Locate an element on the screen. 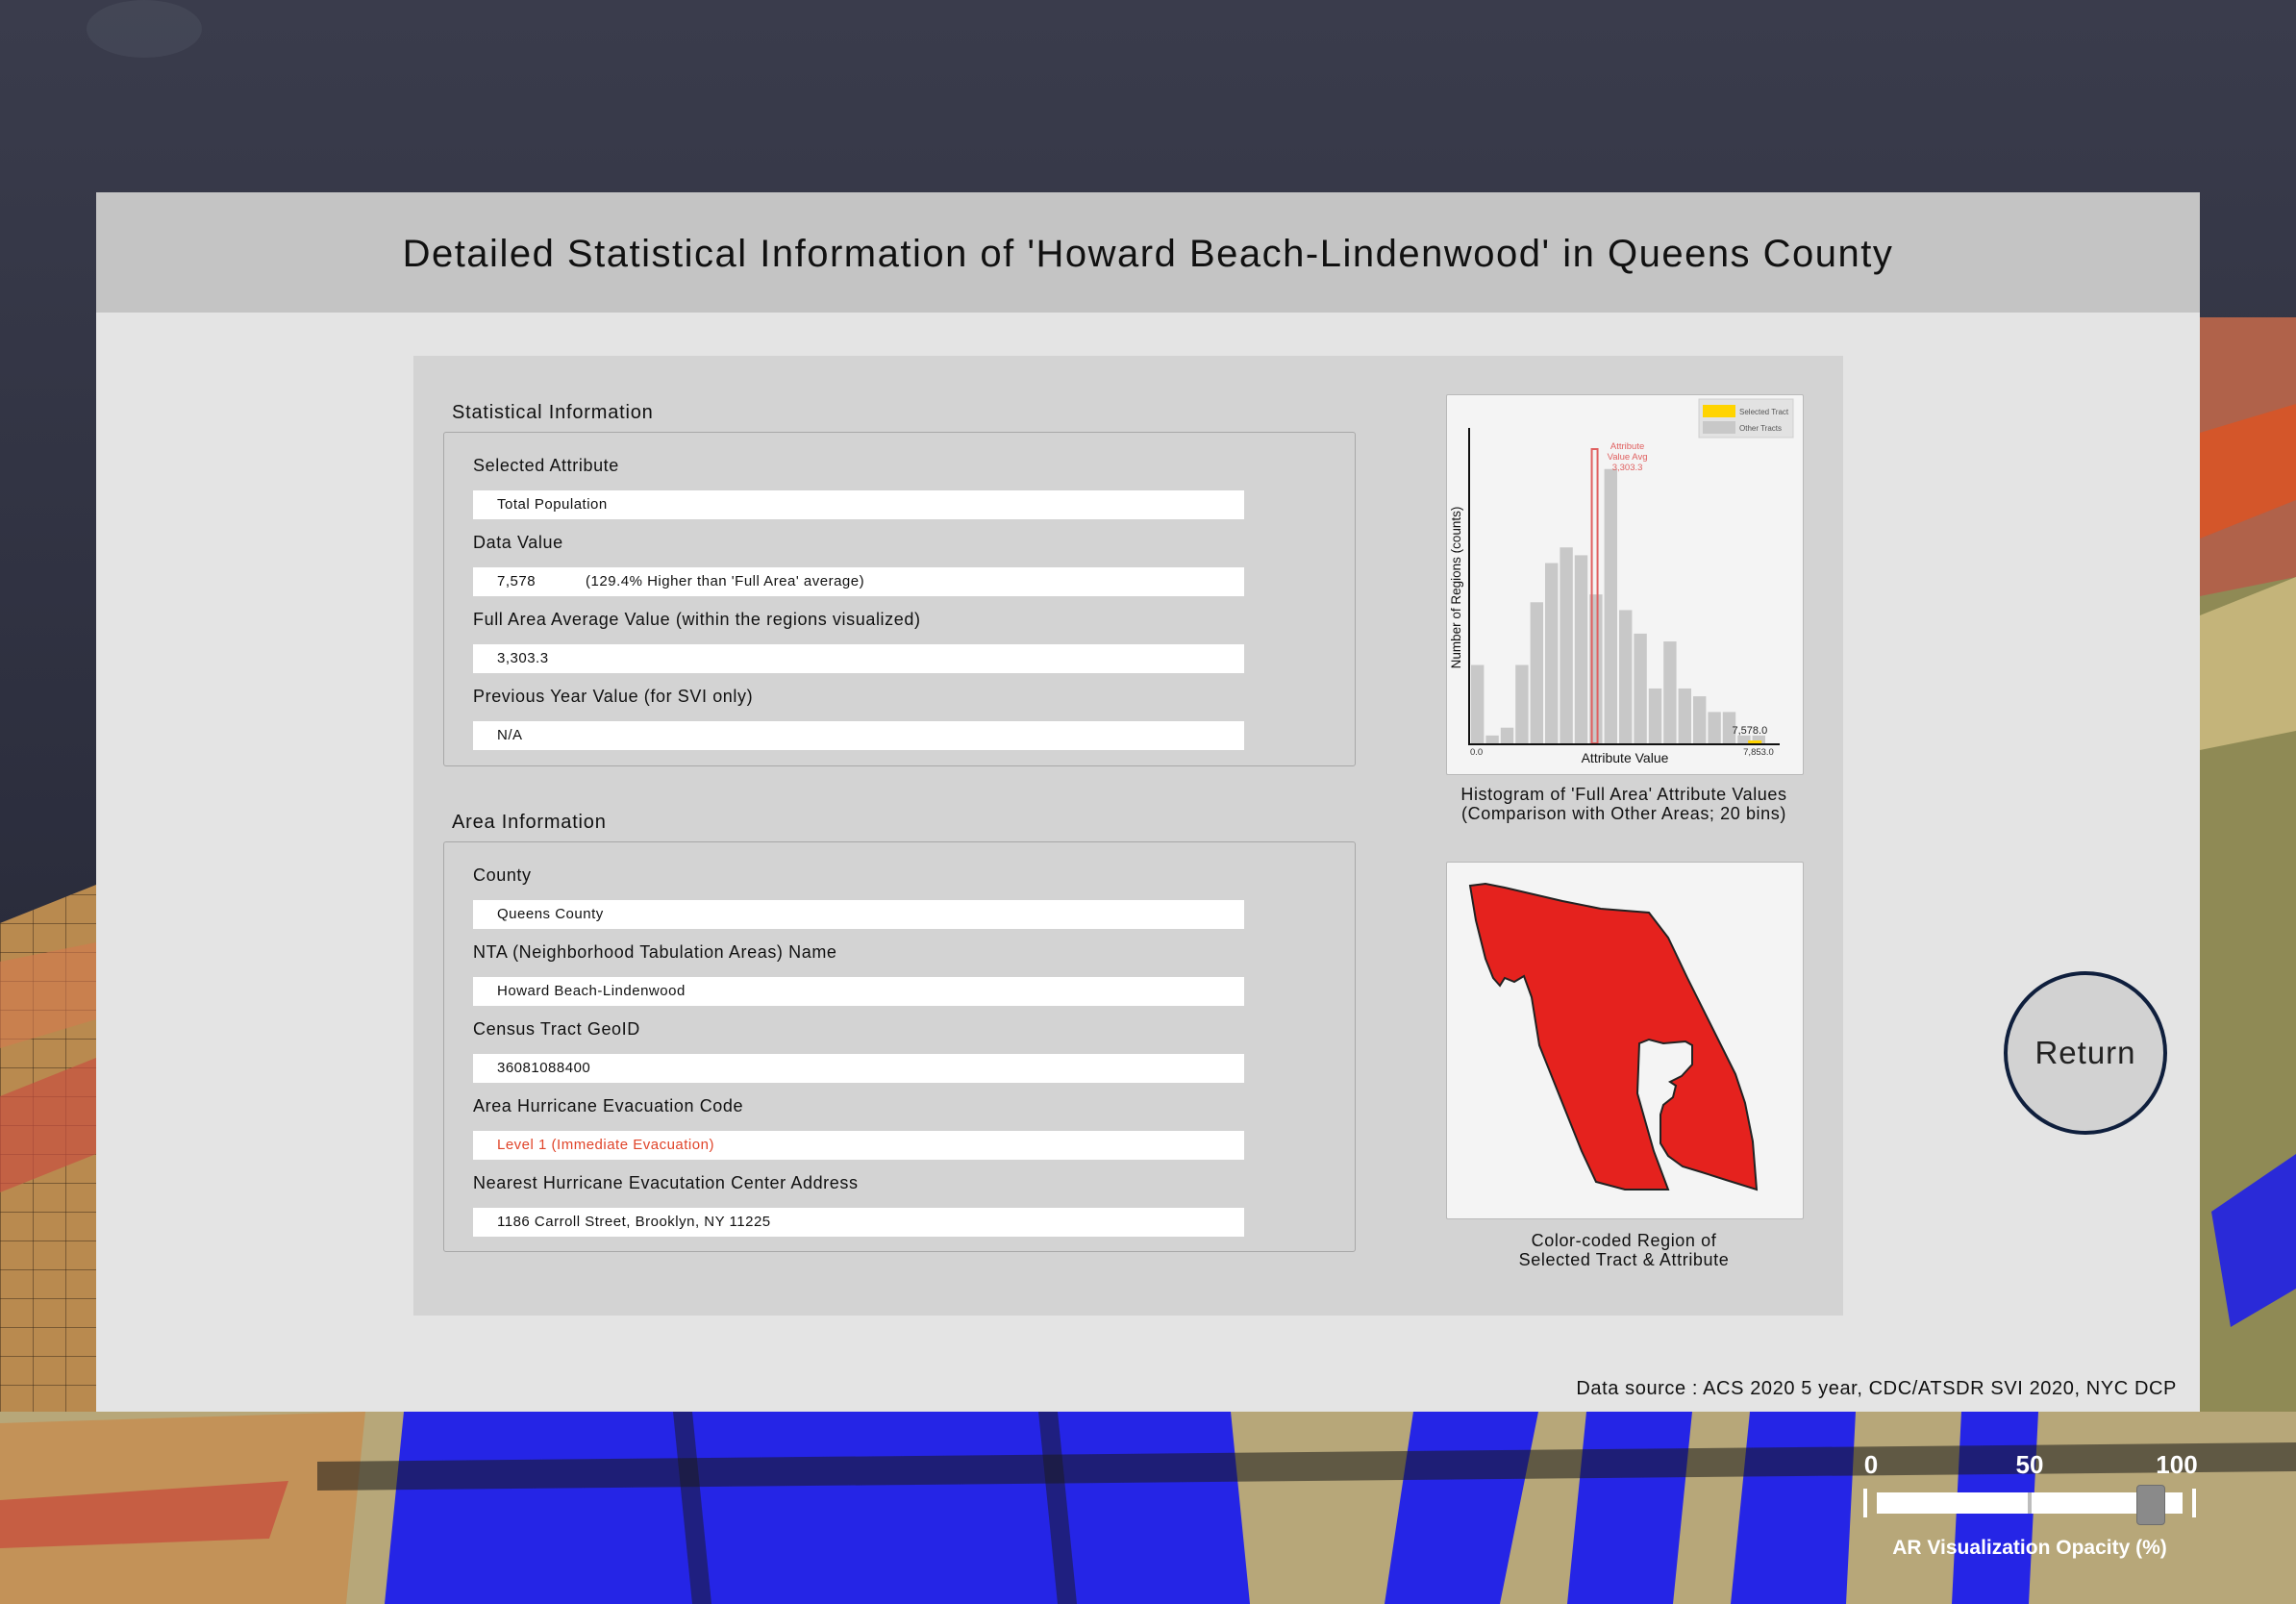  data-value-comparison: (129.4% Higher than 'Full Area' average) is located at coordinates (725, 581).